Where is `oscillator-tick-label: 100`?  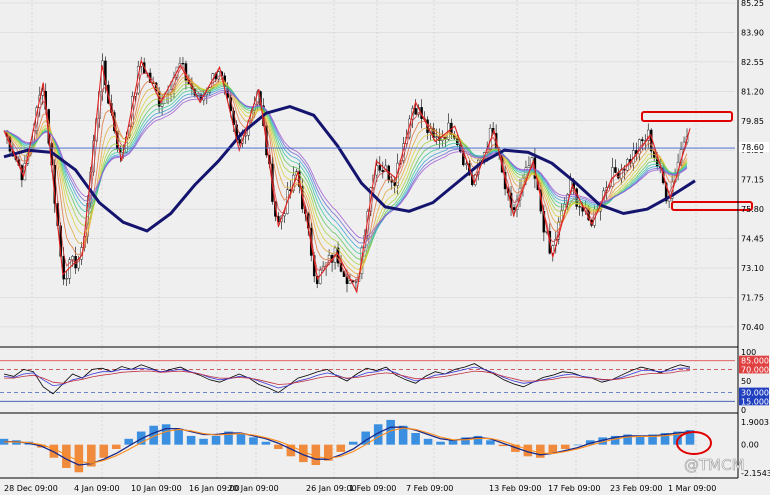
oscillator-tick-label: 100 is located at coordinates (748, 352).